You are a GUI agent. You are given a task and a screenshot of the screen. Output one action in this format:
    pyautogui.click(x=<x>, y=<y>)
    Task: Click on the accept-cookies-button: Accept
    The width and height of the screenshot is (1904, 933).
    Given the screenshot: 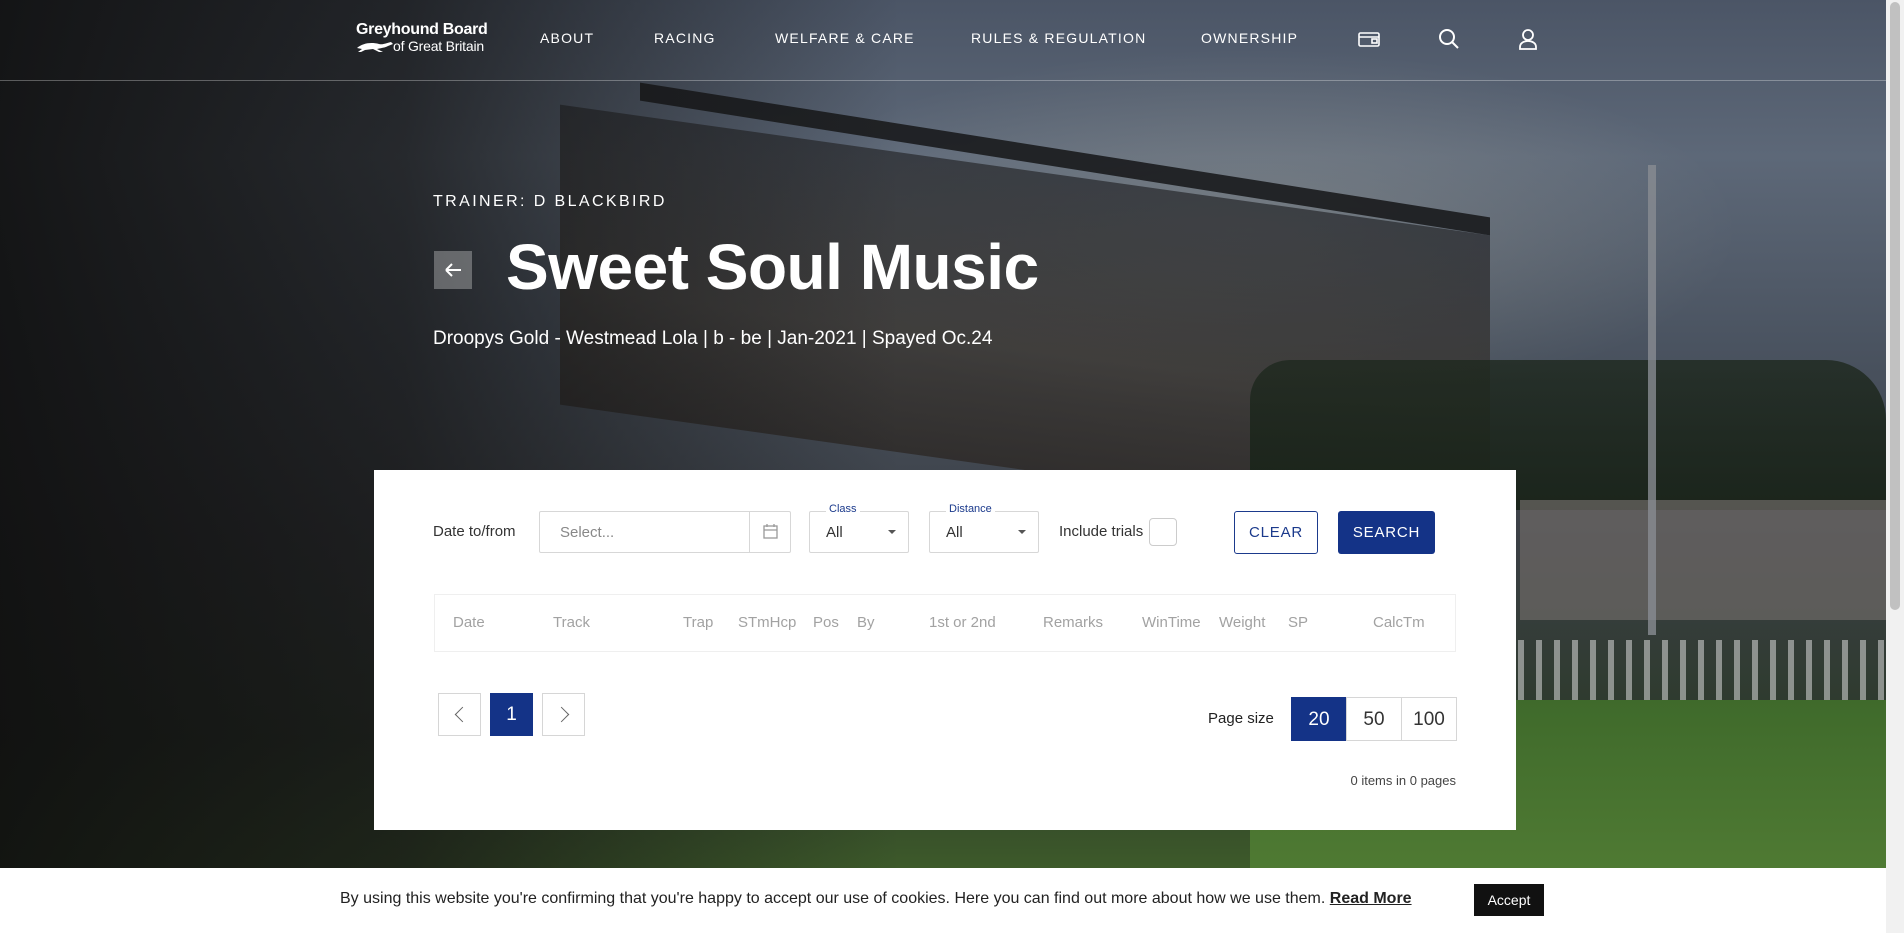 What is the action you would take?
    pyautogui.click(x=1509, y=900)
    